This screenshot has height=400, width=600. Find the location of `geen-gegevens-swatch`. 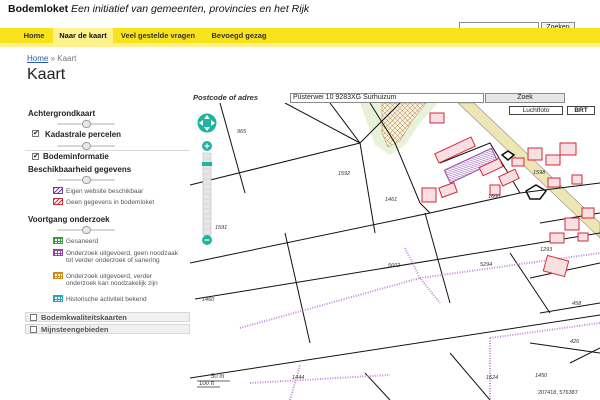

geen-gegevens-swatch is located at coordinates (58, 201).